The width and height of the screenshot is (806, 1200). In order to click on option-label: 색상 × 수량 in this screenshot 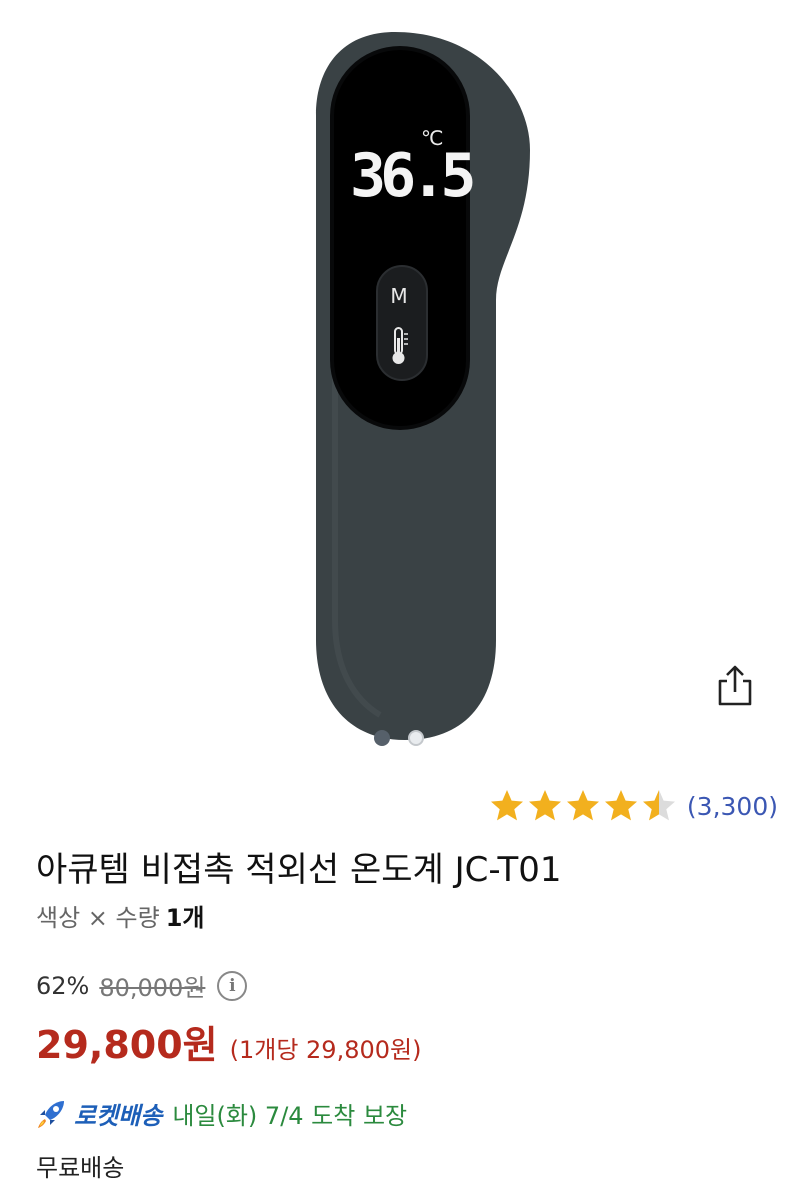, I will do `click(98, 918)`.